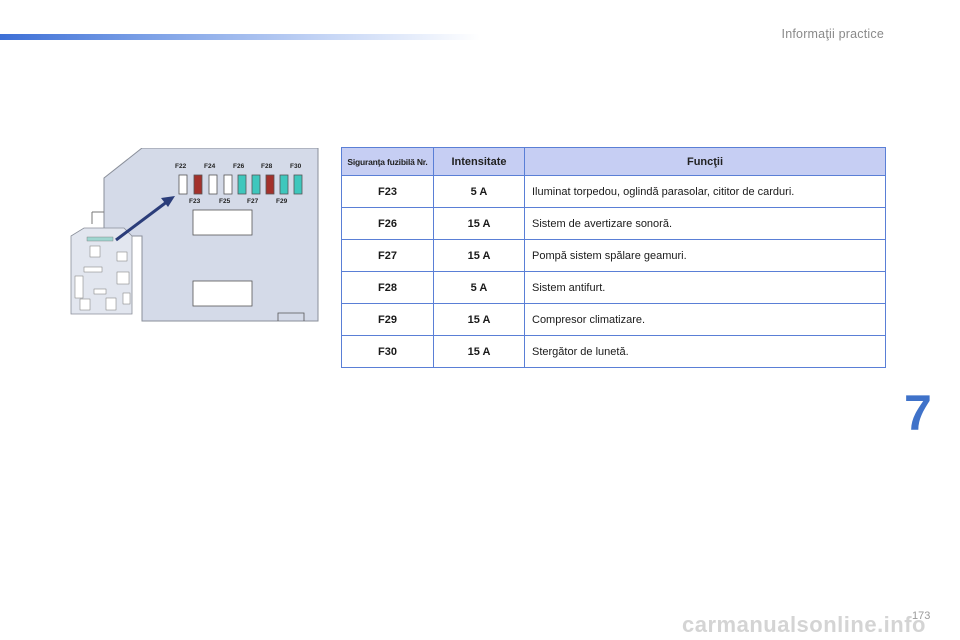  Describe the element at coordinates (267, 166) in the screenshot. I see `fuse-label-top: F28` at that location.